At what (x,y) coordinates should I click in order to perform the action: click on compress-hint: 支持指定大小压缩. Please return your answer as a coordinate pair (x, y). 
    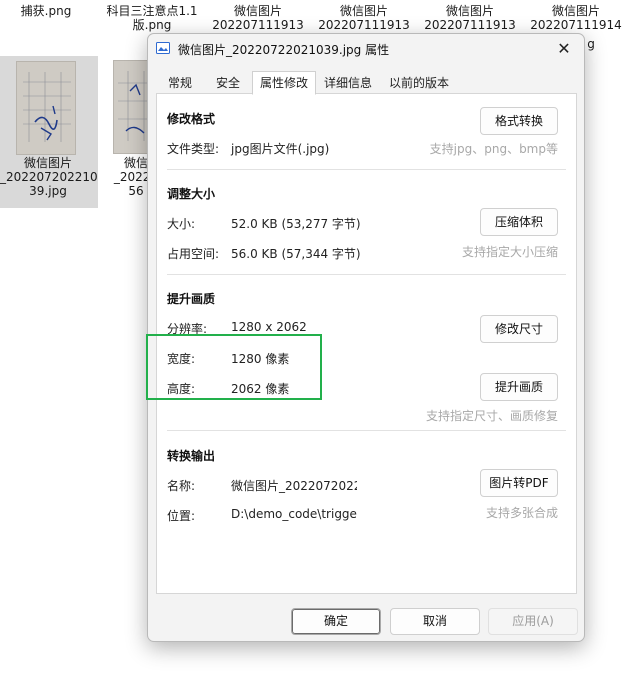
    Looking at the image, I should click on (509, 252).